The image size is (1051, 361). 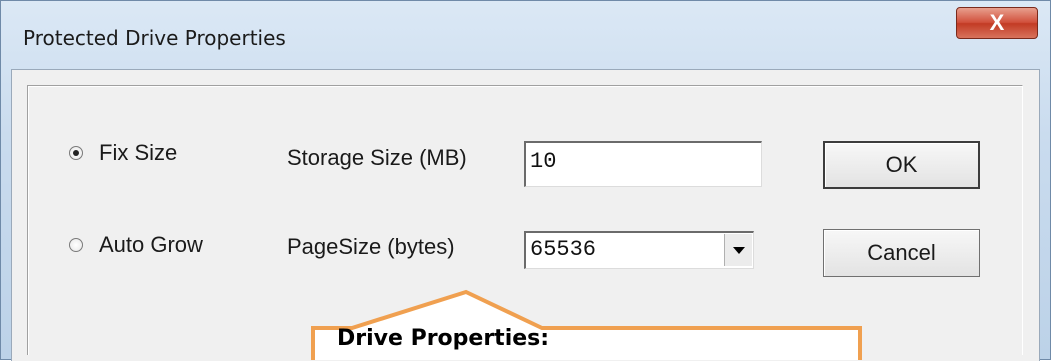 I want to click on callout-title: Drive Properties:, so click(x=443, y=338).